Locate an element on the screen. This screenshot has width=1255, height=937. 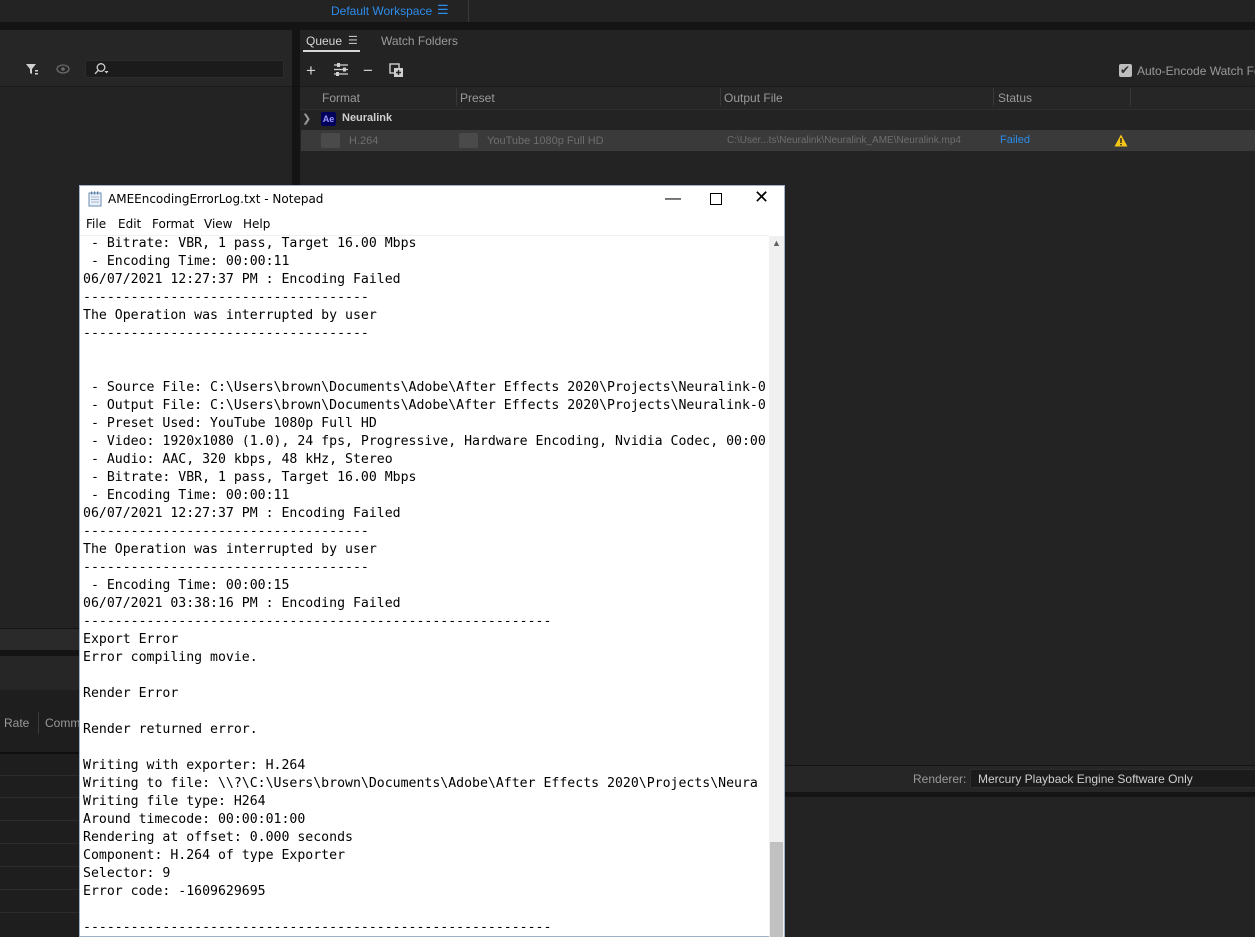
job-status: Failed is located at coordinates (1015, 140).